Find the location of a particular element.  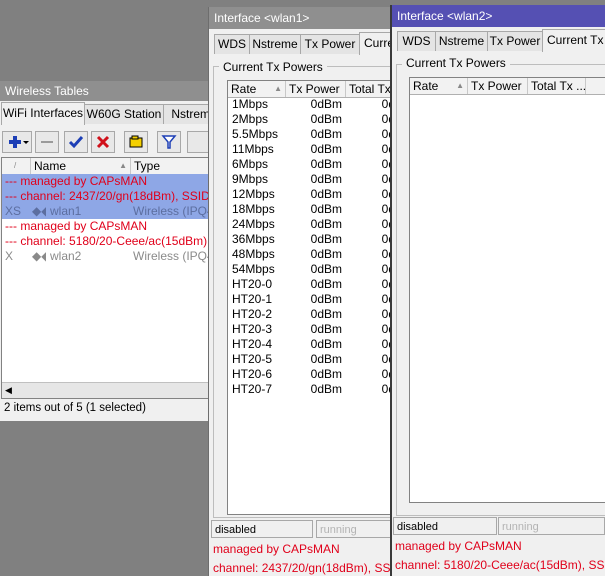

table-row: 18Mbps 0dBm 0dE is located at coordinates (310, 209).